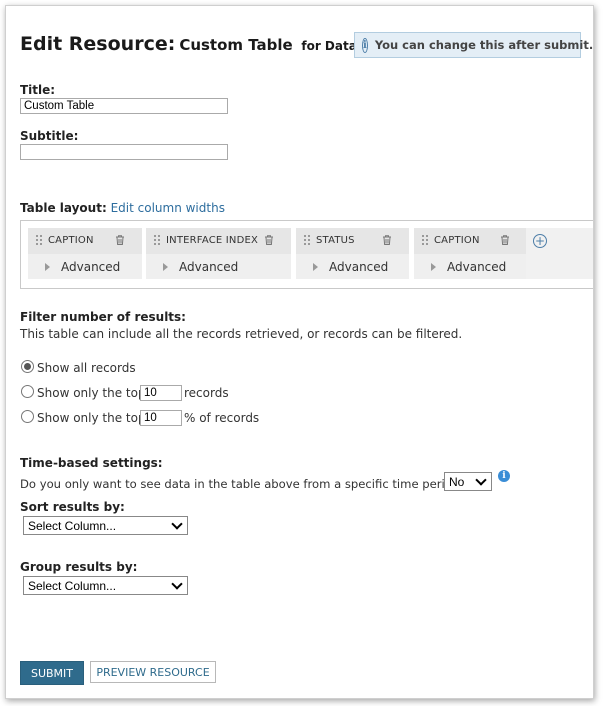 This screenshot has height=706, width=604. I want to click on group-label: Group results by:, so click(79, 567).